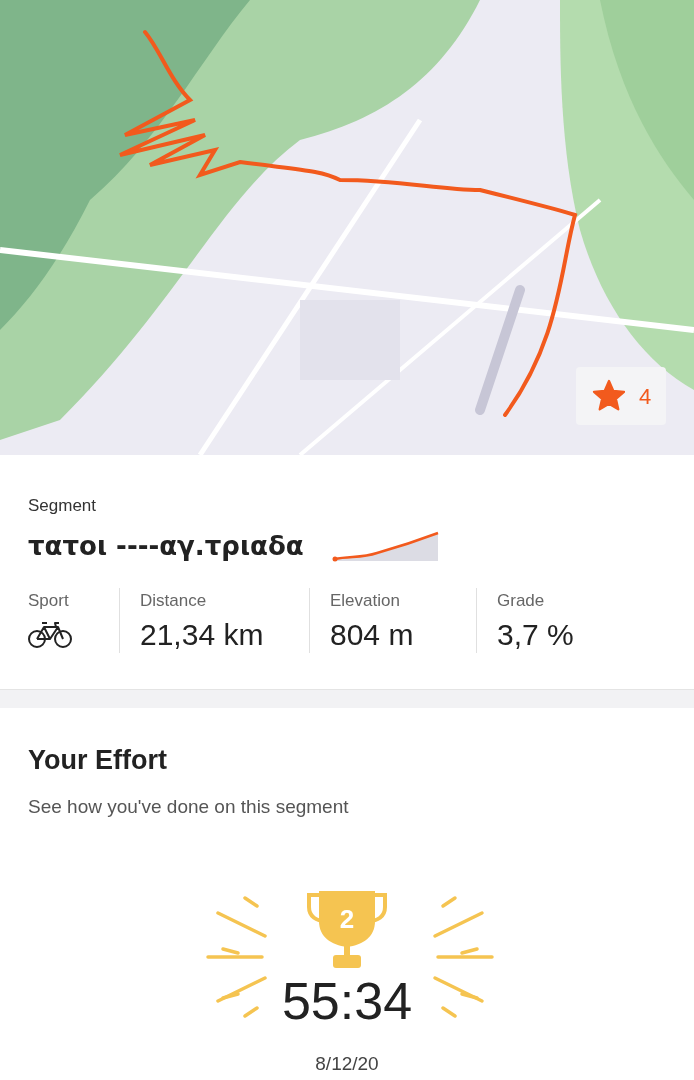 Image resolution: width=694 pixels, height=1080 pixels. What do you see at coordinates (347, 1064) in the screenshot?
I see `effort-date: 8/12/20` at bounding box center [347, 1064].